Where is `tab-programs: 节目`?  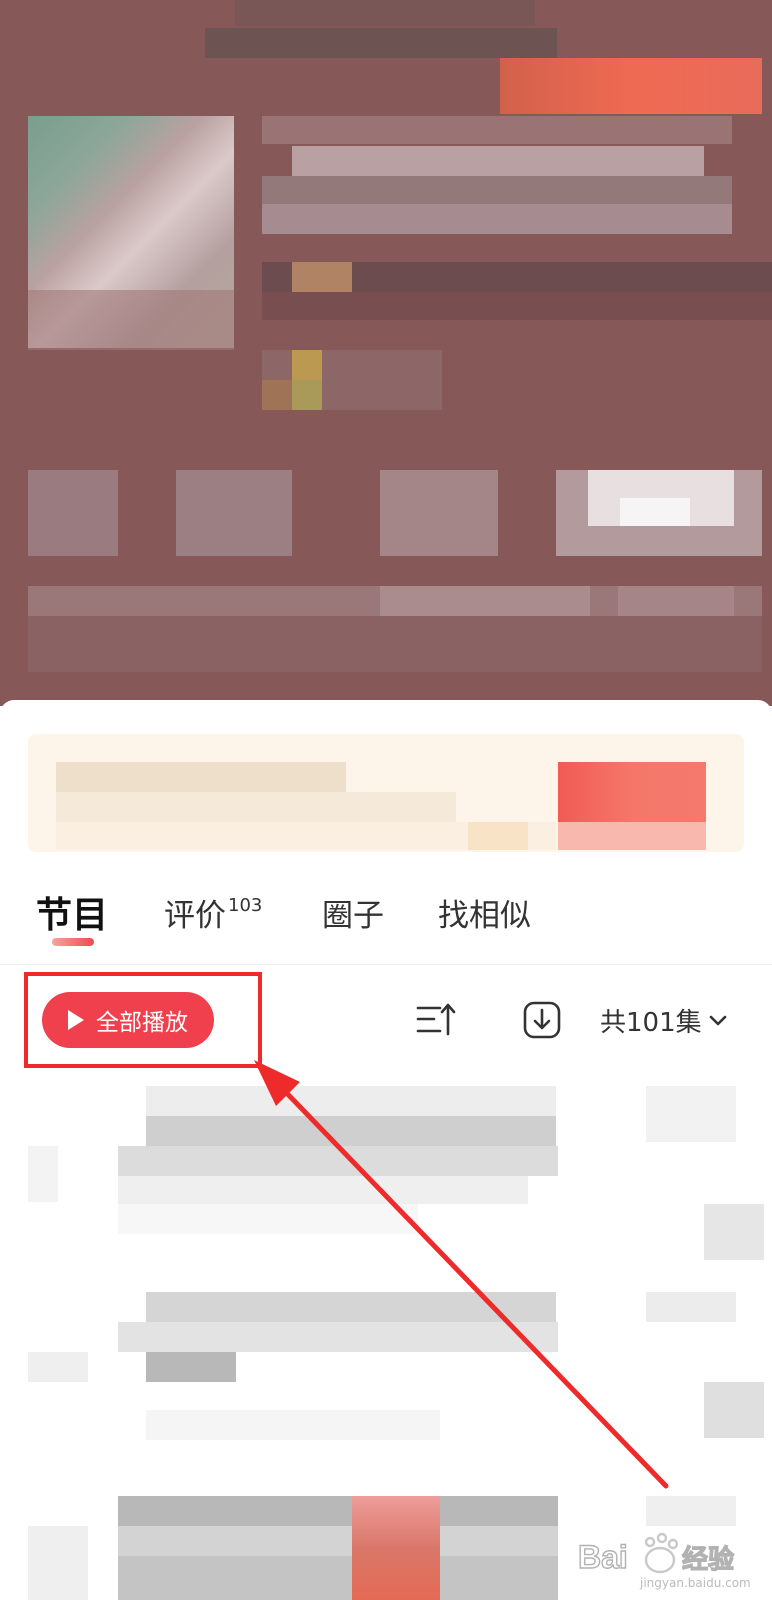
tab-programs: 节目 is located at coordinates (72, 912).